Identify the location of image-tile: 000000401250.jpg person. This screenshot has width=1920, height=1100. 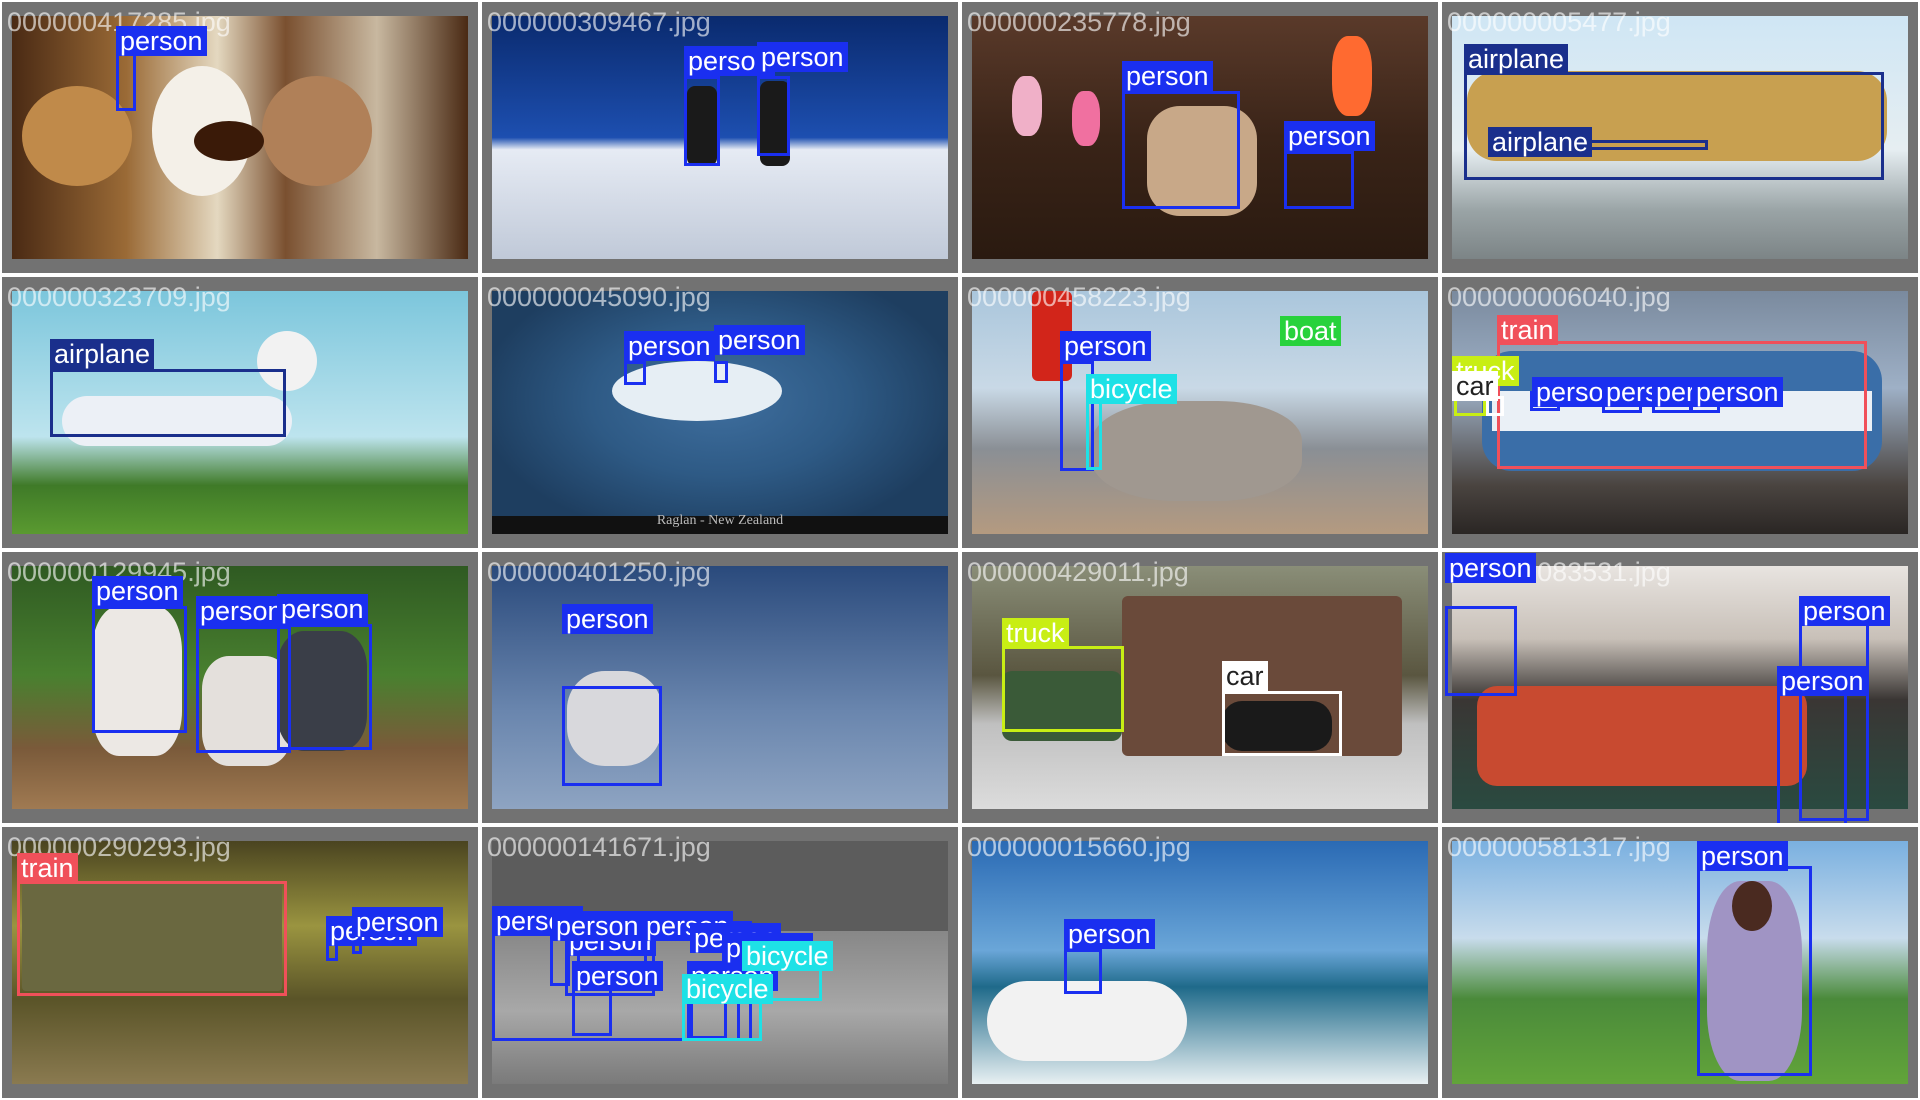
(720, 687).